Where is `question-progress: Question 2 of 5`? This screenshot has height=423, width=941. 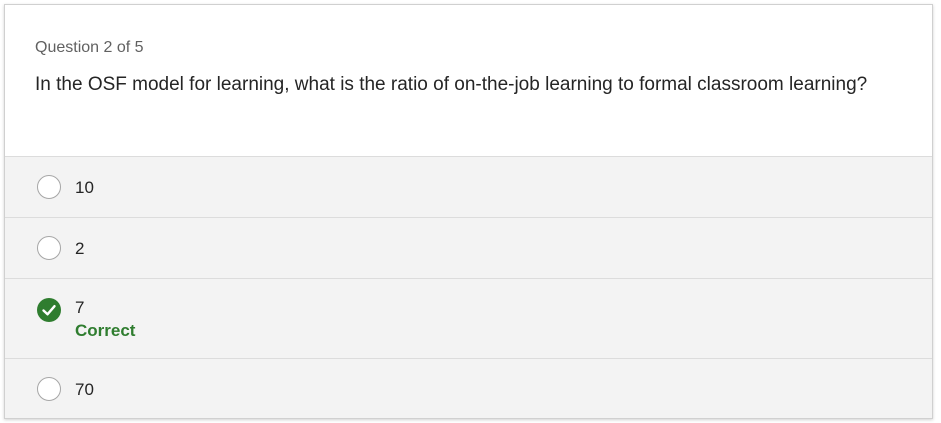 question-progress: Question 2 of 5 is located at coordinates (89, 47).